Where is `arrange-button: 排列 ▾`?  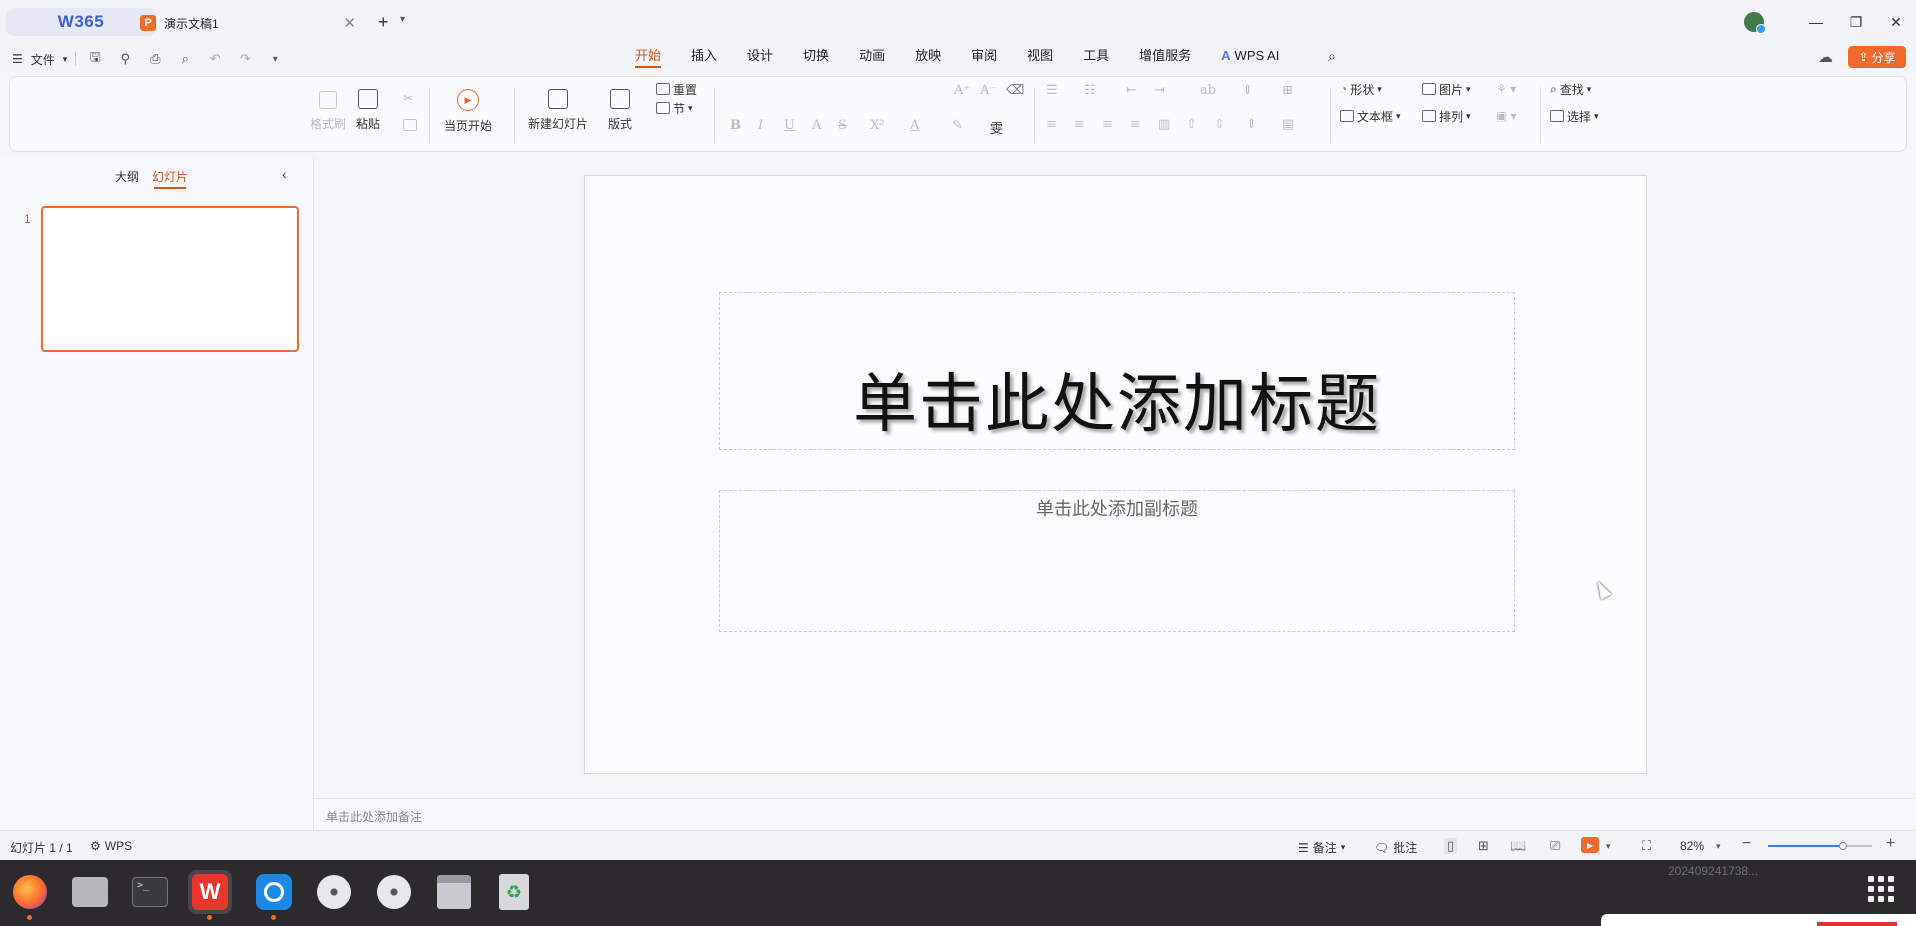
arrange-button: 排列 ▾ is located at coordinates (1446, 116).